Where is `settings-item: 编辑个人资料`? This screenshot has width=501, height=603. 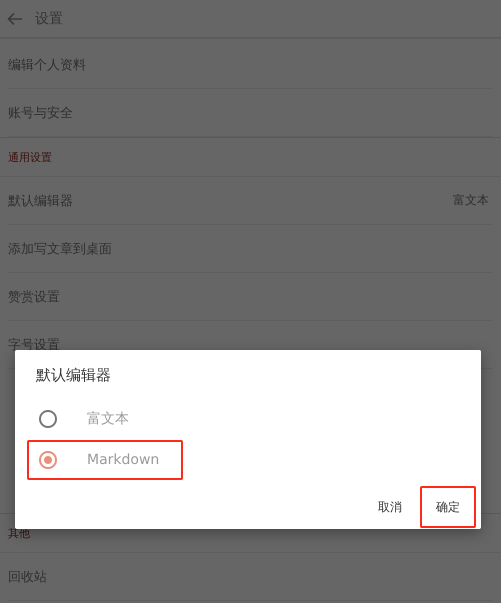
settings-item: 编辑个人资料 is located at coordinates (250, 65).